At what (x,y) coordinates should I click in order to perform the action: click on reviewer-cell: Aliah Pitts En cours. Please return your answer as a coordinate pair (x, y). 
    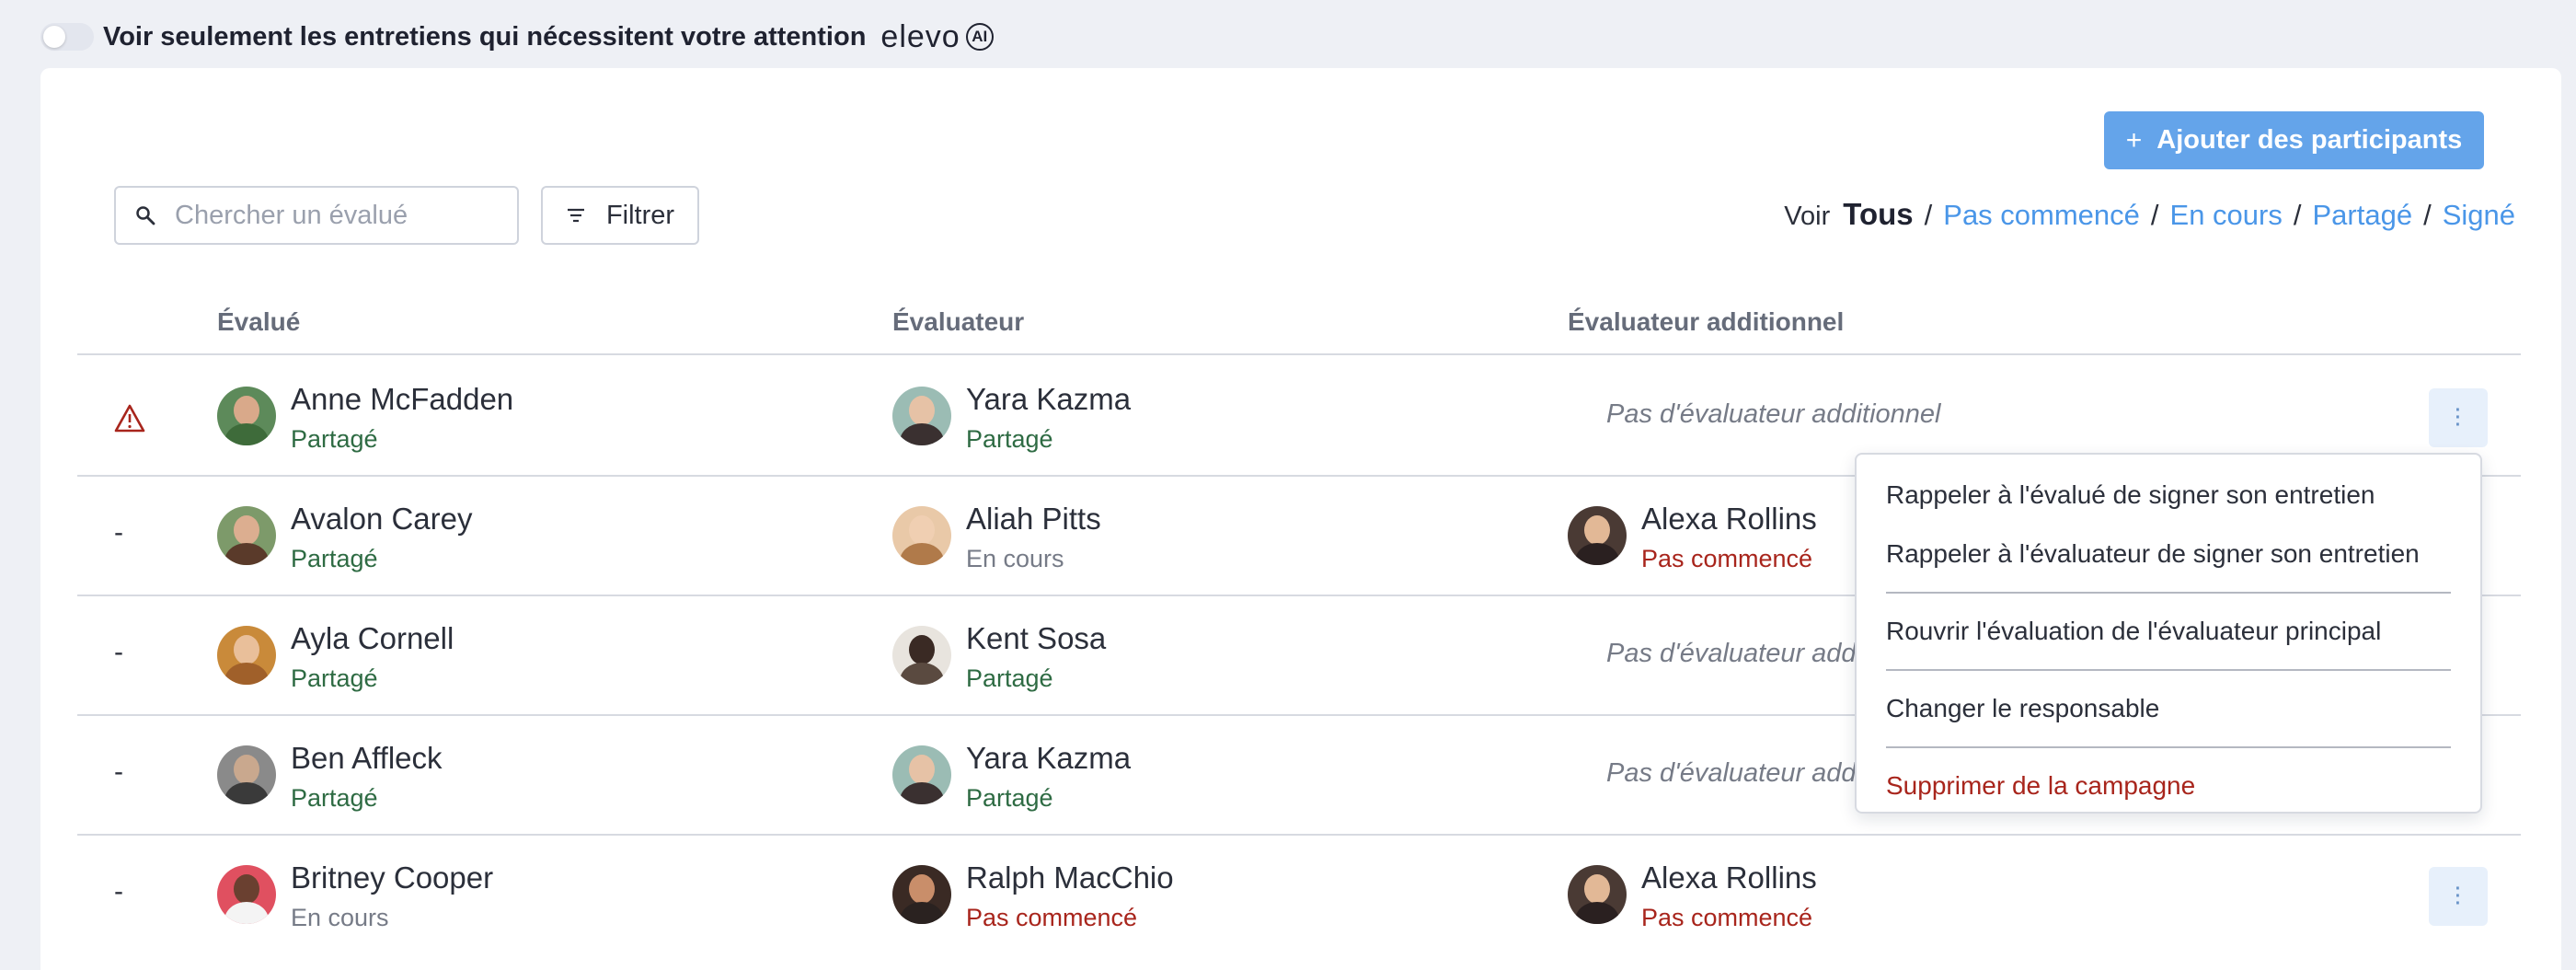
    Looking at the image, I should click on (997, 537).